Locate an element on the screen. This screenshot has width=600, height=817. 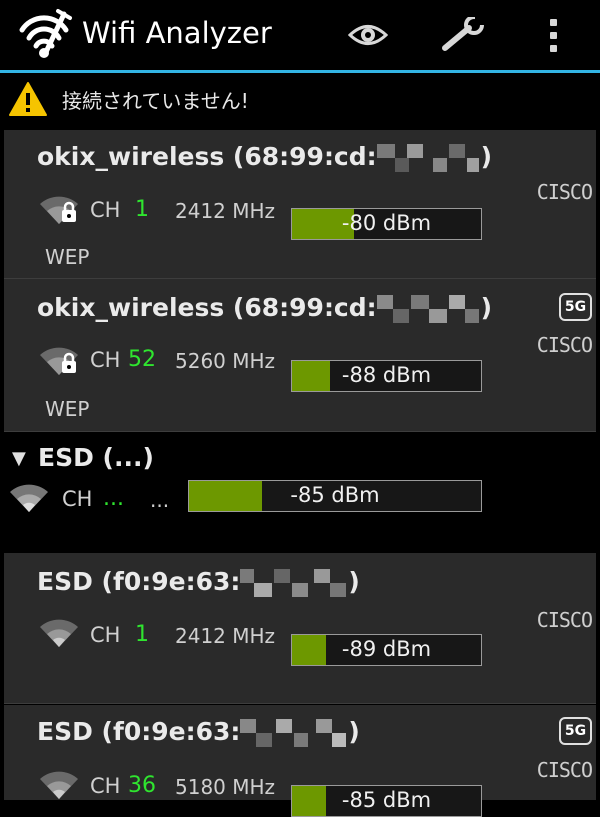
channel-number: 52 is located at coordinates (142, 359).